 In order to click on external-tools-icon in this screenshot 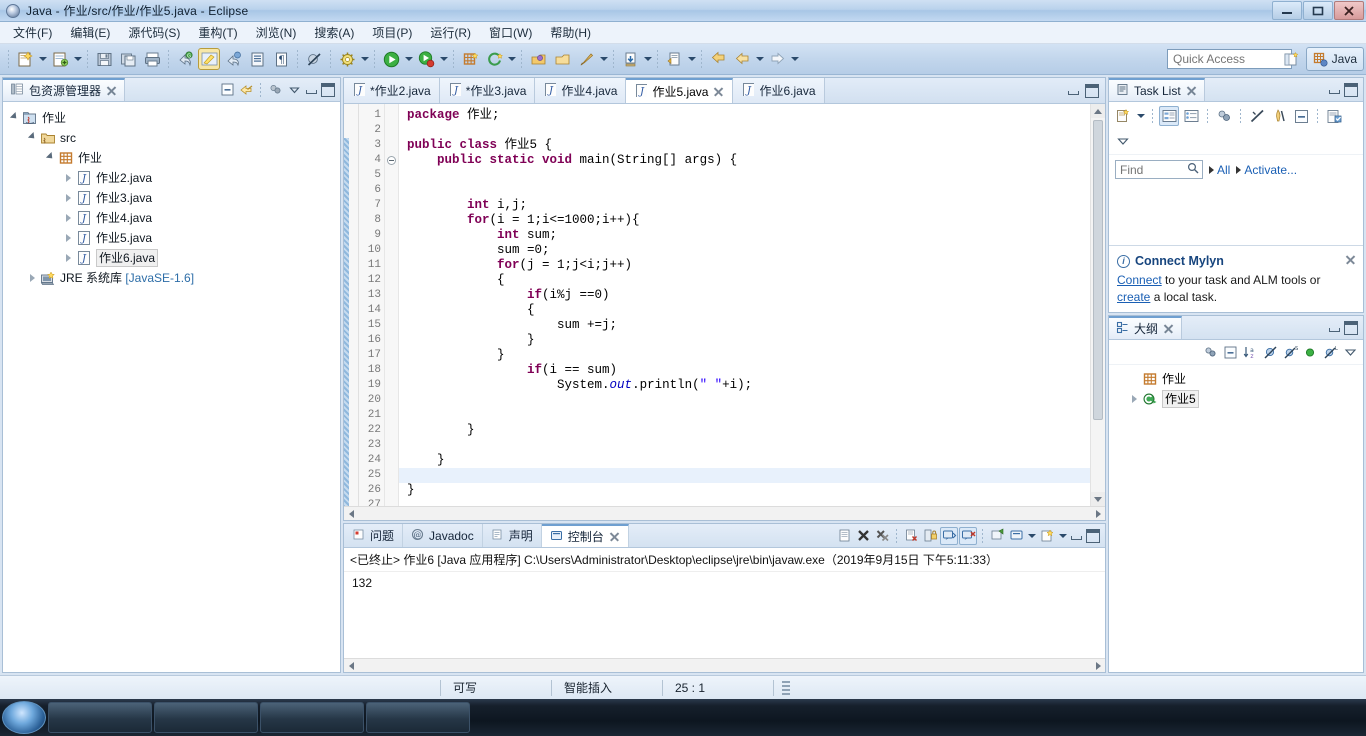, I will do `click(586, 59)`.